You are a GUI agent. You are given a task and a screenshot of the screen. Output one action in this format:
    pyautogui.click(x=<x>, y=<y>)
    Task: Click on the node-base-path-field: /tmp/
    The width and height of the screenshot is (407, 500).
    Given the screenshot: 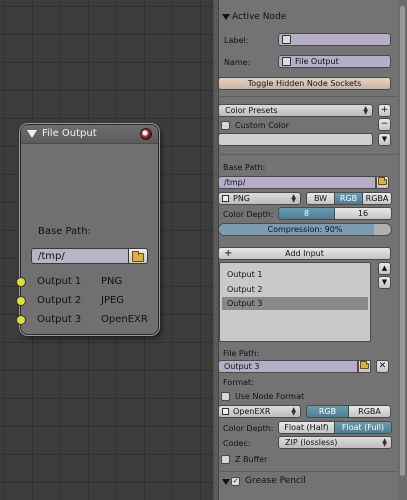 What is the action you would take?
    pyautogui.click(x=84, y=256)
    